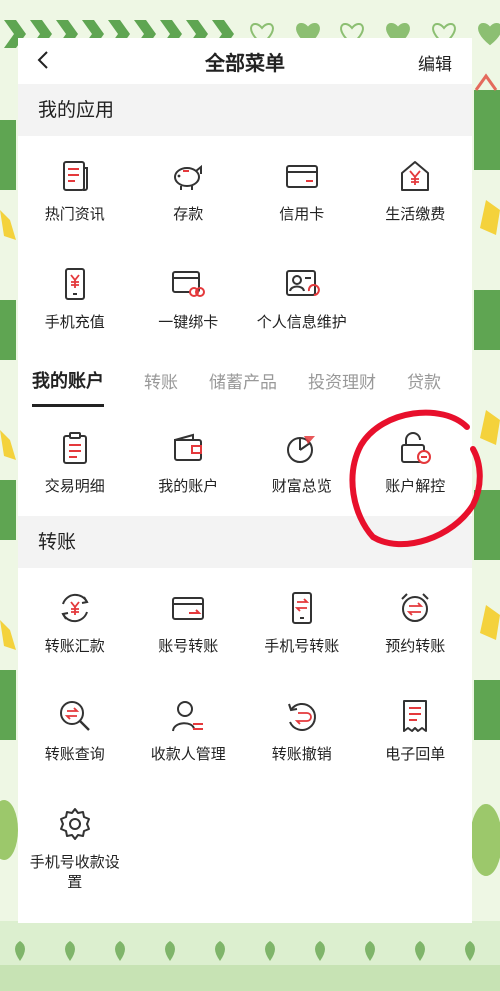  What do you see at coordinates (74, 824) in the screenshot?
I see `settings-gear-icon` at bounding box center [74, 824].